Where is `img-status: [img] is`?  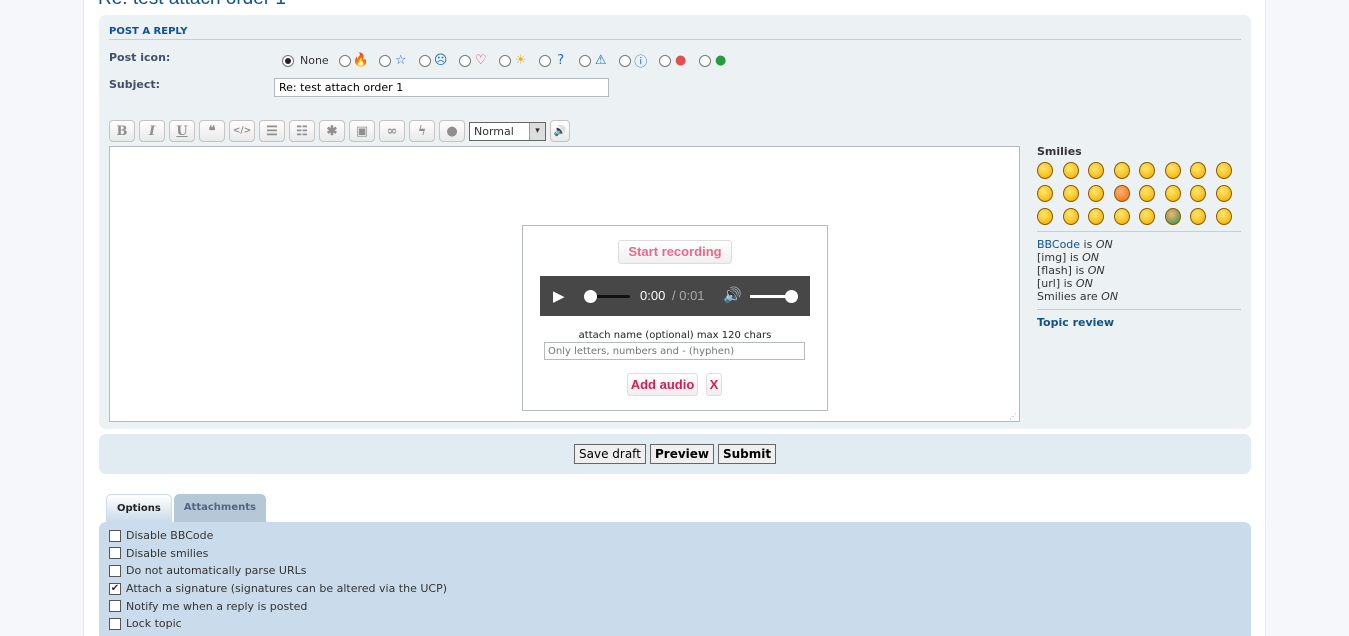 img-status: [img] is is located at coordinates (1060, 257).